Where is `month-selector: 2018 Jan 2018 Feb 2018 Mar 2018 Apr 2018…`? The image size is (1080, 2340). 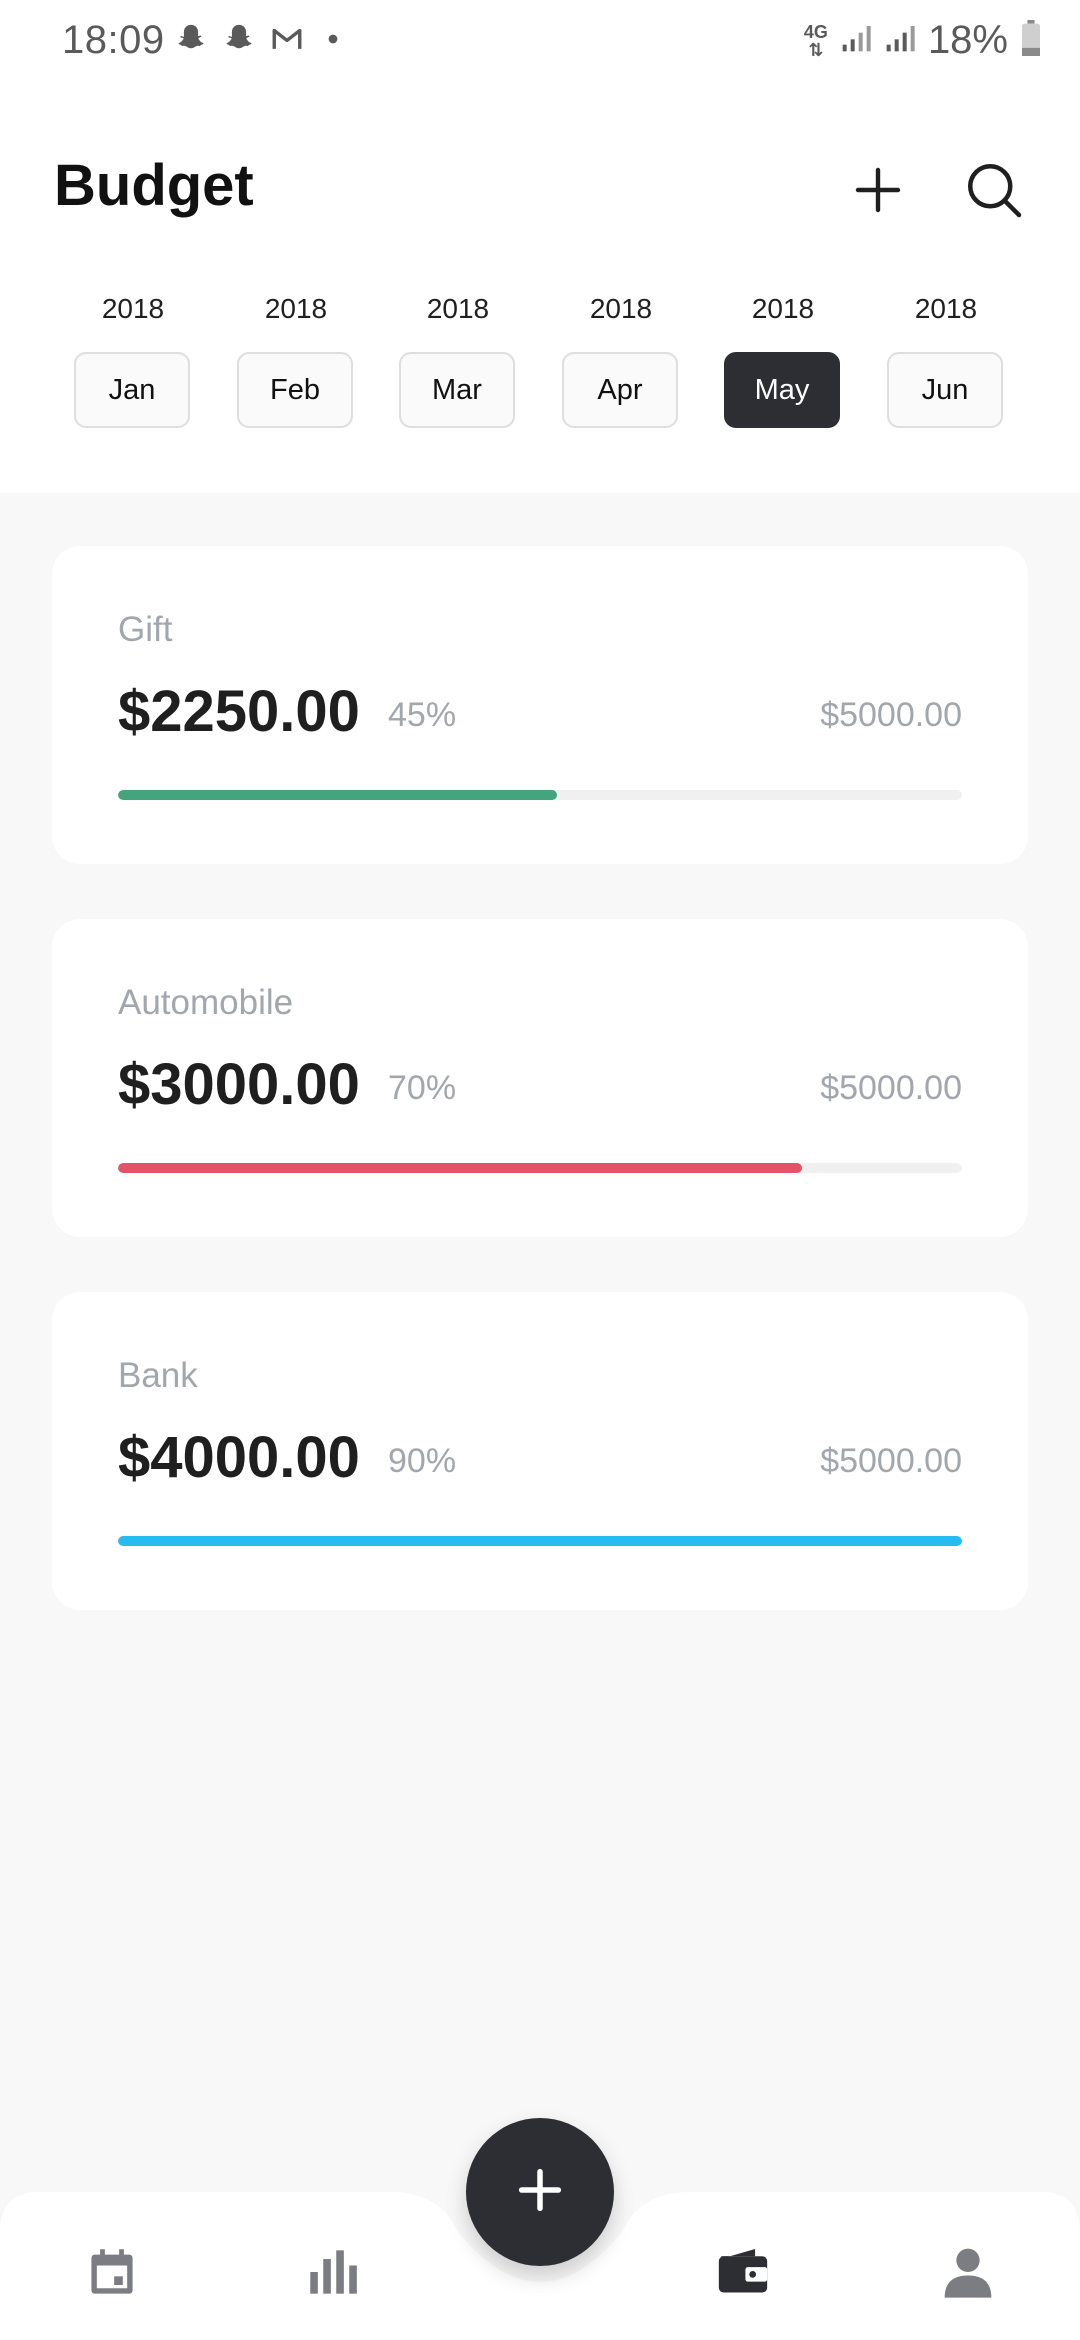
month-selector: 2018 Jan 2018 Feb 2018 Mar 2018 Apr 2018… is located at coordinates (540, 360).